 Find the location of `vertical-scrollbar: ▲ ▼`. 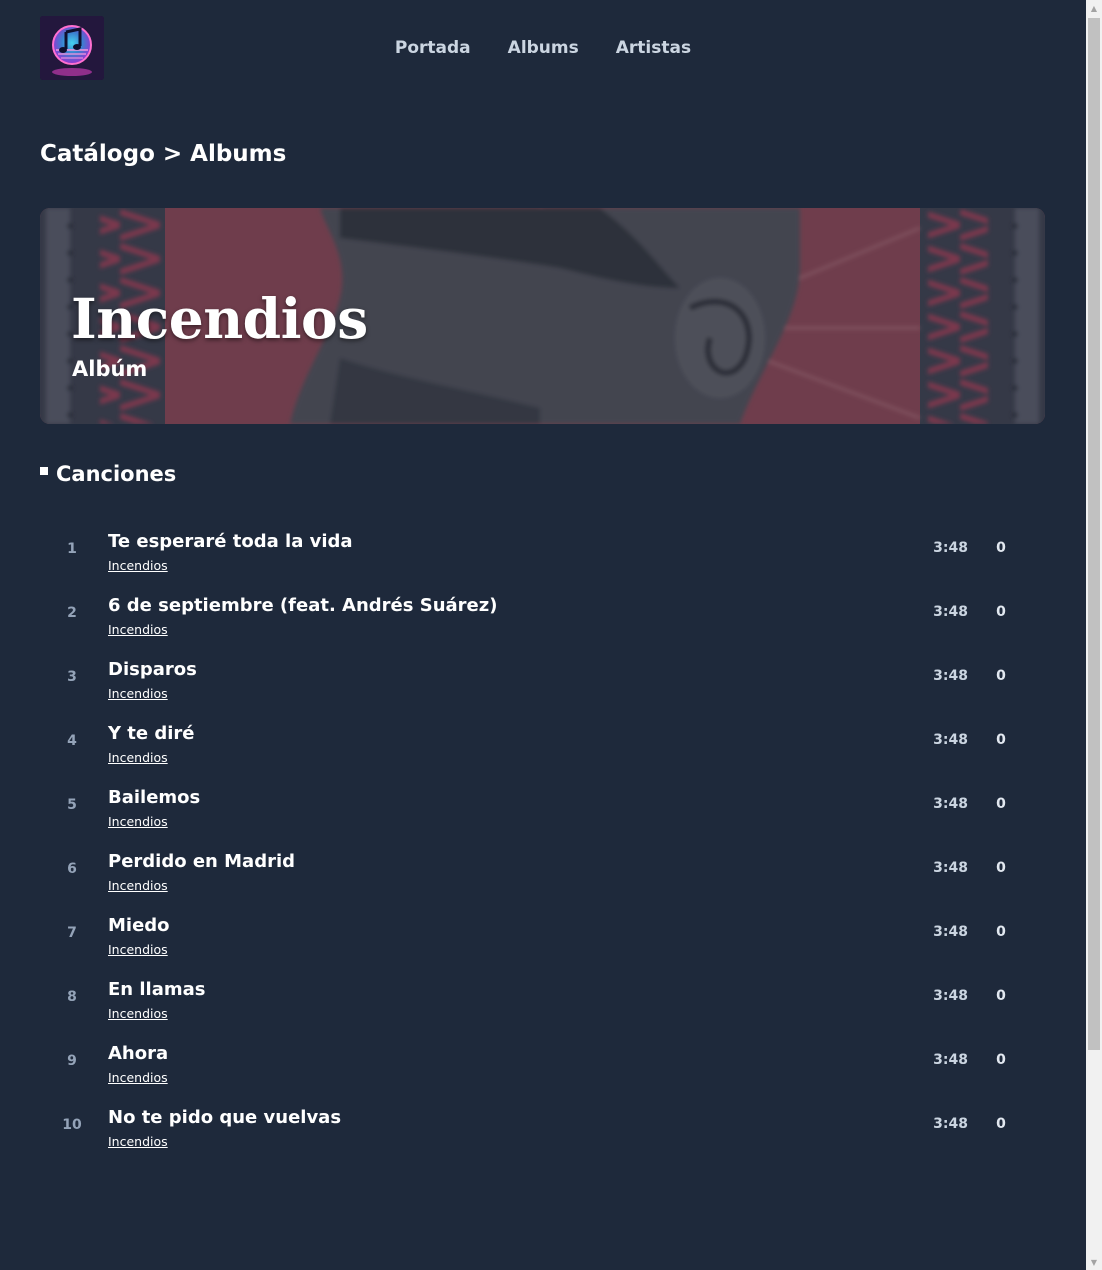

vertical-scrollbar: ▲ ▼ is located at coordinates (1094, 635).